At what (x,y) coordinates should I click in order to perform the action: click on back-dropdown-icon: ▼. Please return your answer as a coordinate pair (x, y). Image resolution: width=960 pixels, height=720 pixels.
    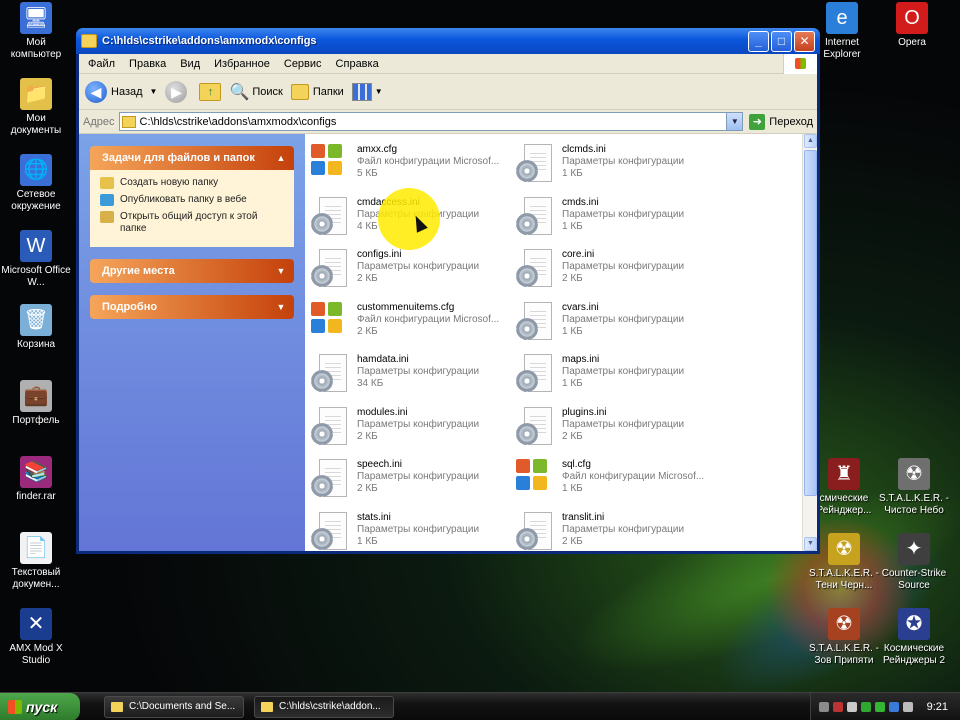
    Looking at the image, I should click on (154, 91).